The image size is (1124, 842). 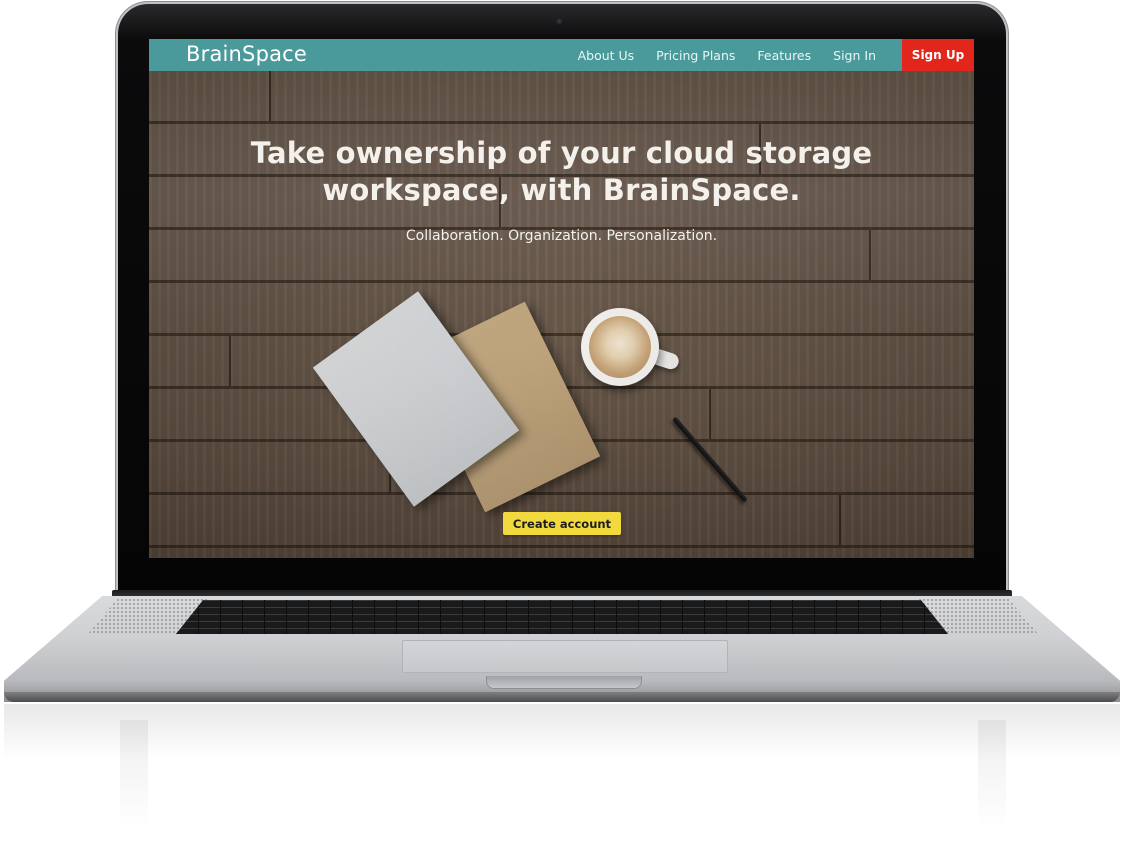 I want to click on sign-up-button: Sign Up, so click(x=938, y=55).